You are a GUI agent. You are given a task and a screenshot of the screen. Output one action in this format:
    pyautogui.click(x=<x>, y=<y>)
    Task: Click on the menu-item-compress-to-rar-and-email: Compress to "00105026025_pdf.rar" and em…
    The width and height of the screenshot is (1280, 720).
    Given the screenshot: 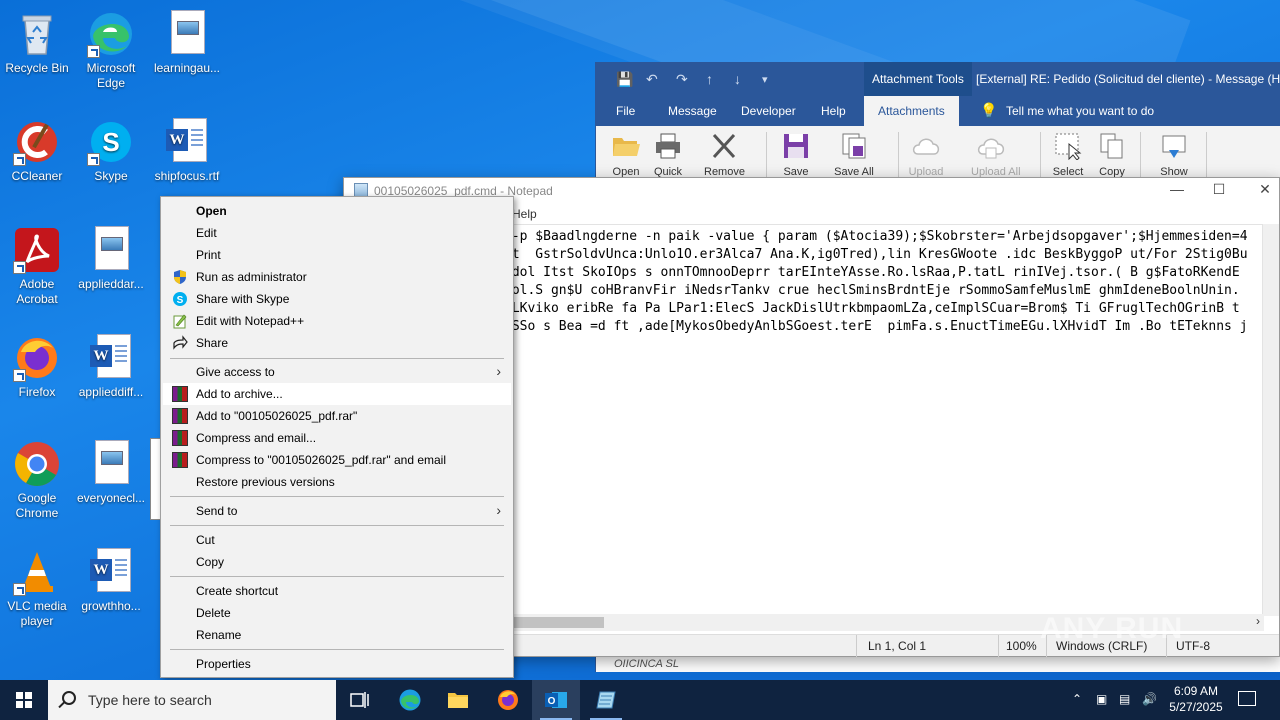 What is the action you would take?
    pyautogui.click(x=337, y=460)
    